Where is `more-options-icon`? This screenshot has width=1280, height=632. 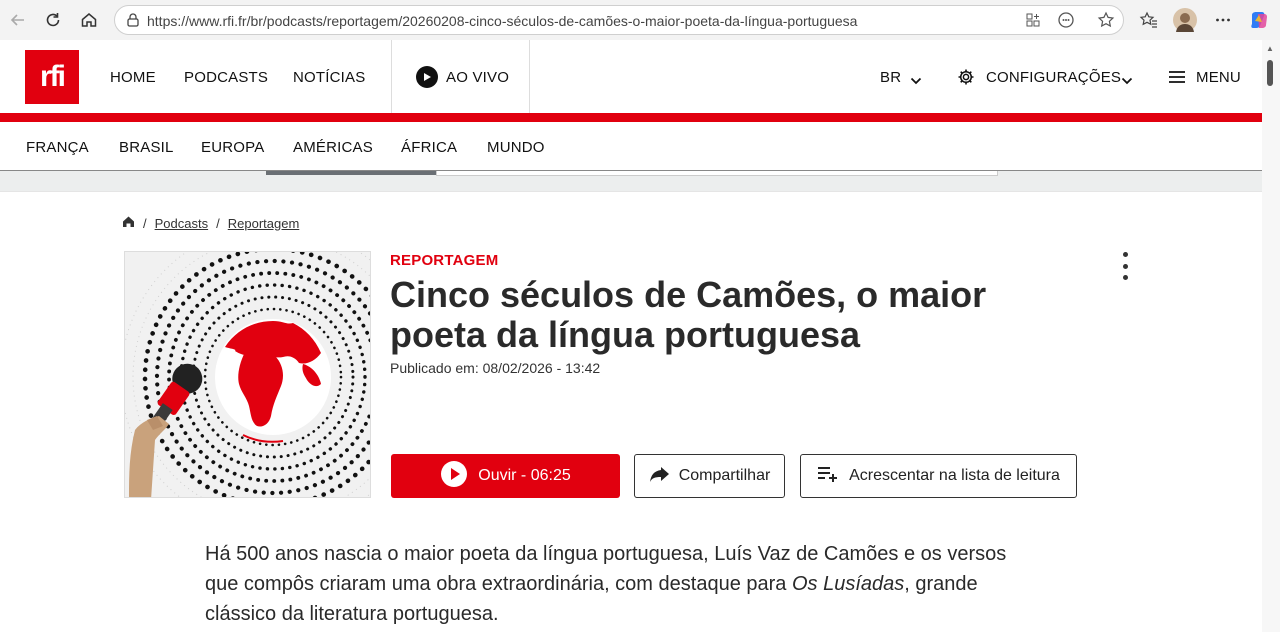
more-options-icon is located at coordinates (1125, 266).